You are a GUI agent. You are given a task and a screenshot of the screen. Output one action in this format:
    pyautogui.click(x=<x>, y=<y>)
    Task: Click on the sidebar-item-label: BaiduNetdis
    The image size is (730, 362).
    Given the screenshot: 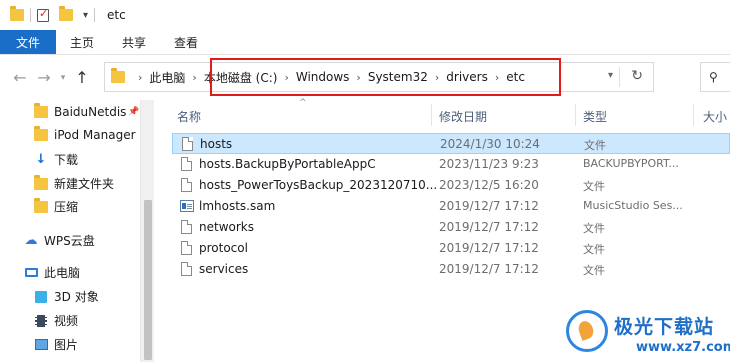 What is the action you would take?
    pyautogui.click(x=90, y=112)
    